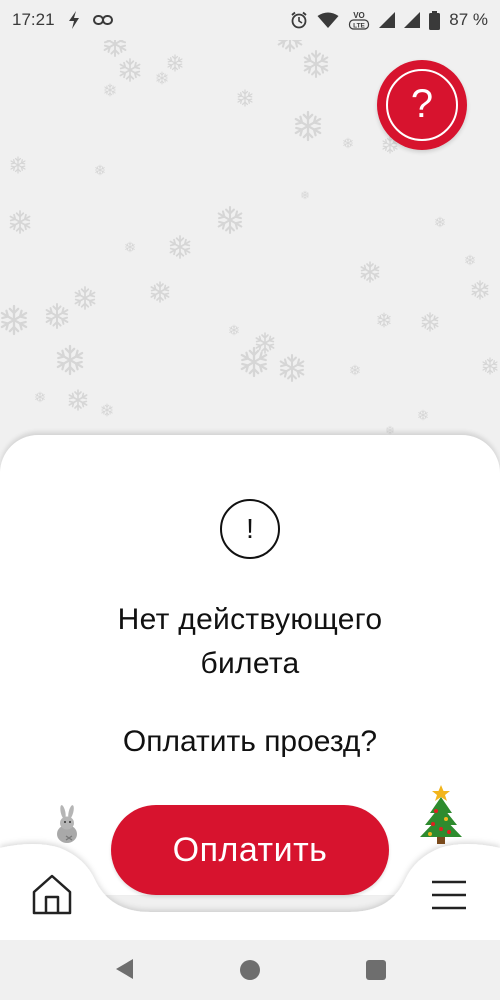  I want to click on question-mark-icon: ?, so click(422, 103).